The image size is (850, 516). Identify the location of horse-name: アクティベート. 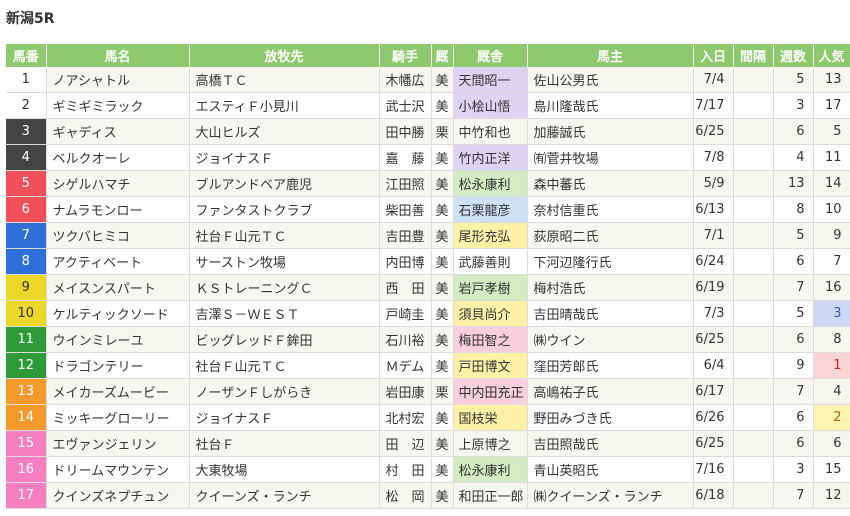
(118, 261).